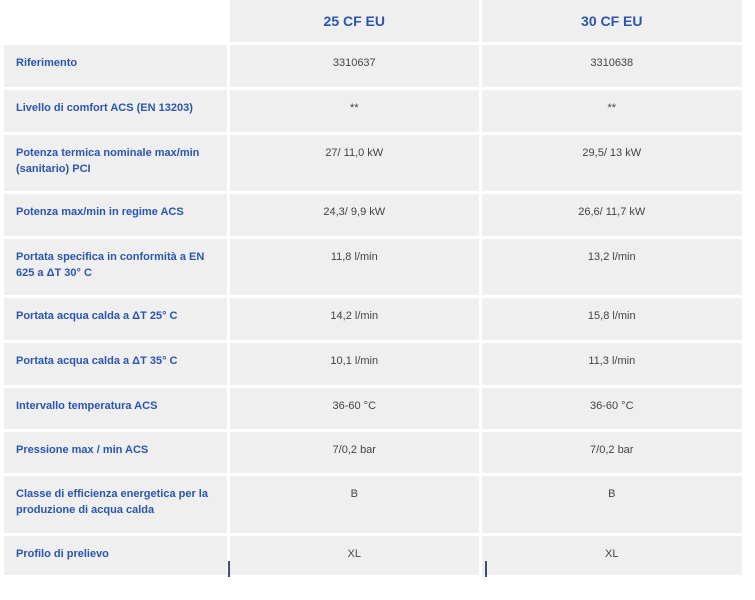 The image size is (755, 600). What do you see at coordinates (611, 164) in the screenshot?
I see `row-value: 29,5/ 13 kW` at bounding box center [611, 164].